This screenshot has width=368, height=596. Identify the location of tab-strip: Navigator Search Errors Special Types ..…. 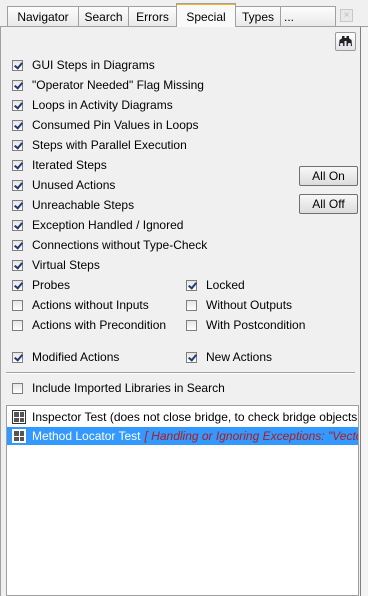
(184, 13).